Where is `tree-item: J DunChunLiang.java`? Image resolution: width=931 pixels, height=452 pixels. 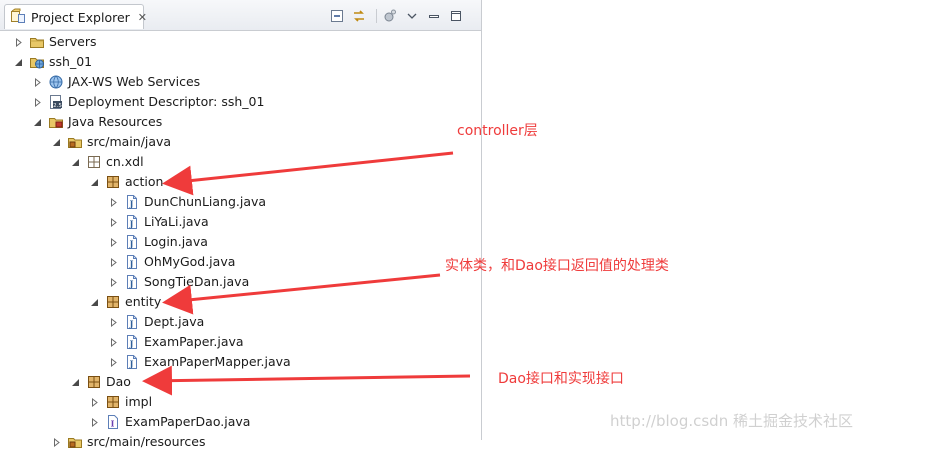
tree-item: J DunChunLiang.java is located at coordinates (186, 202).